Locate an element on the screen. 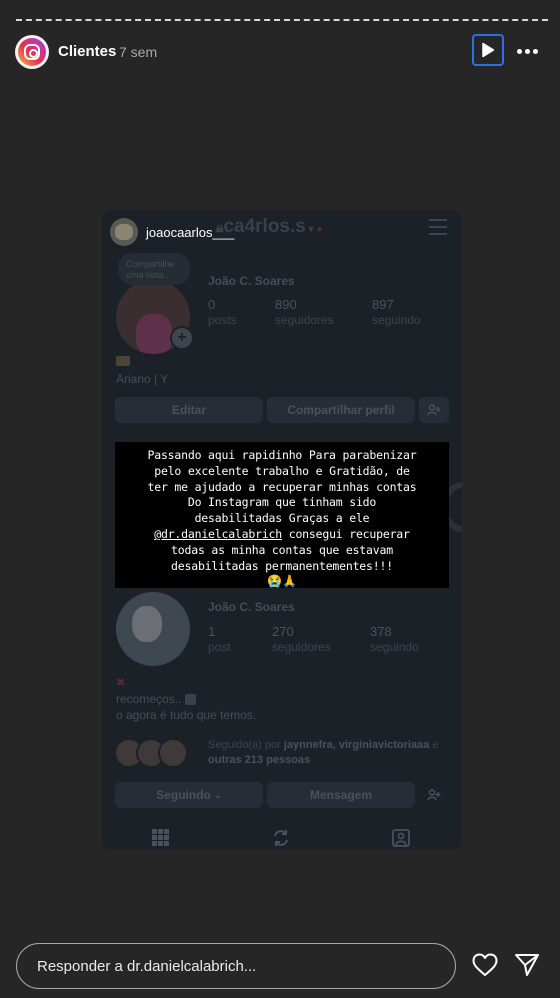 This screenshot has width=560, height=998. followers-count-2: 270 is located at coordinates (283, 631).